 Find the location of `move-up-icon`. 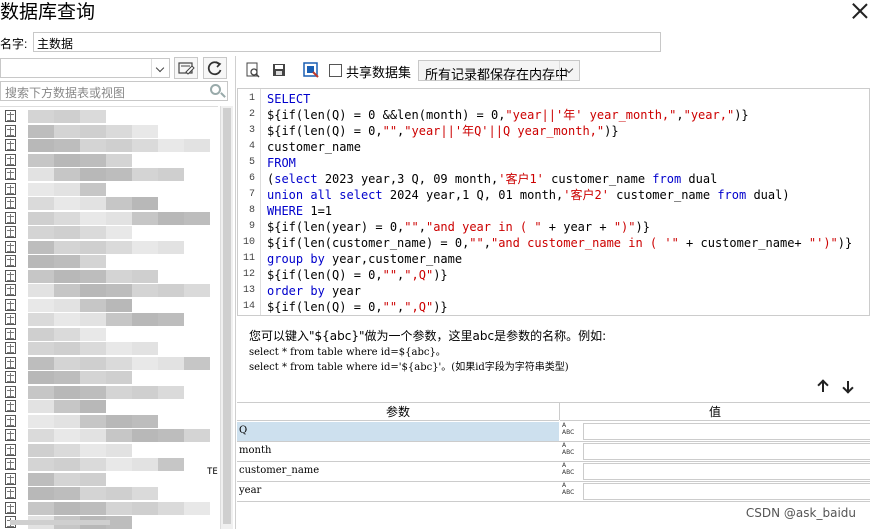

move-up-icon is located at coordinates (823, 386).